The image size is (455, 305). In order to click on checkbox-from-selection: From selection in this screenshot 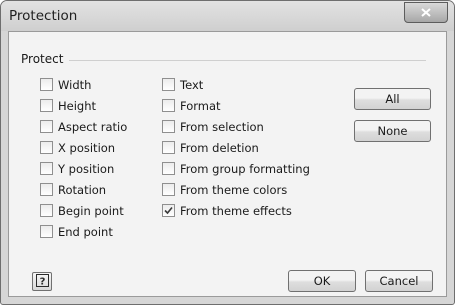, I will do `click(213, 126)`.